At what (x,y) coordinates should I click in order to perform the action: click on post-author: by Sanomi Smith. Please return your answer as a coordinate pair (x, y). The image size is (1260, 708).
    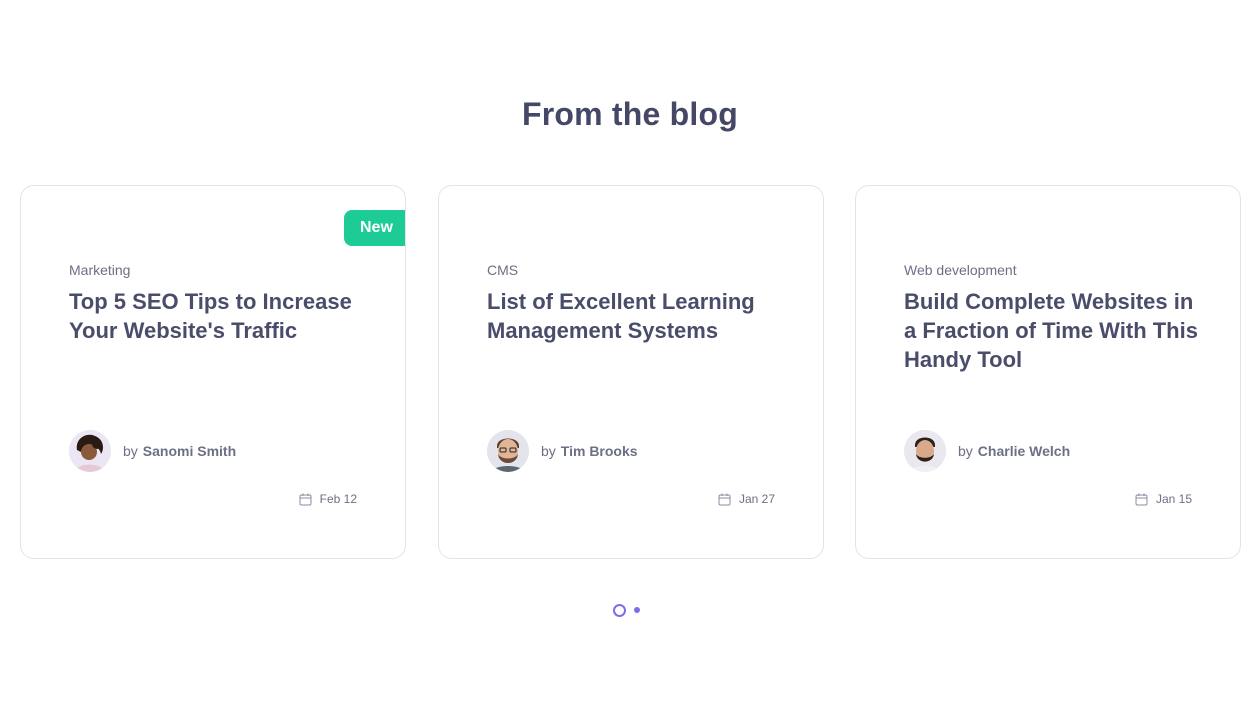
    Looking at the image, I should click on (152, 451).